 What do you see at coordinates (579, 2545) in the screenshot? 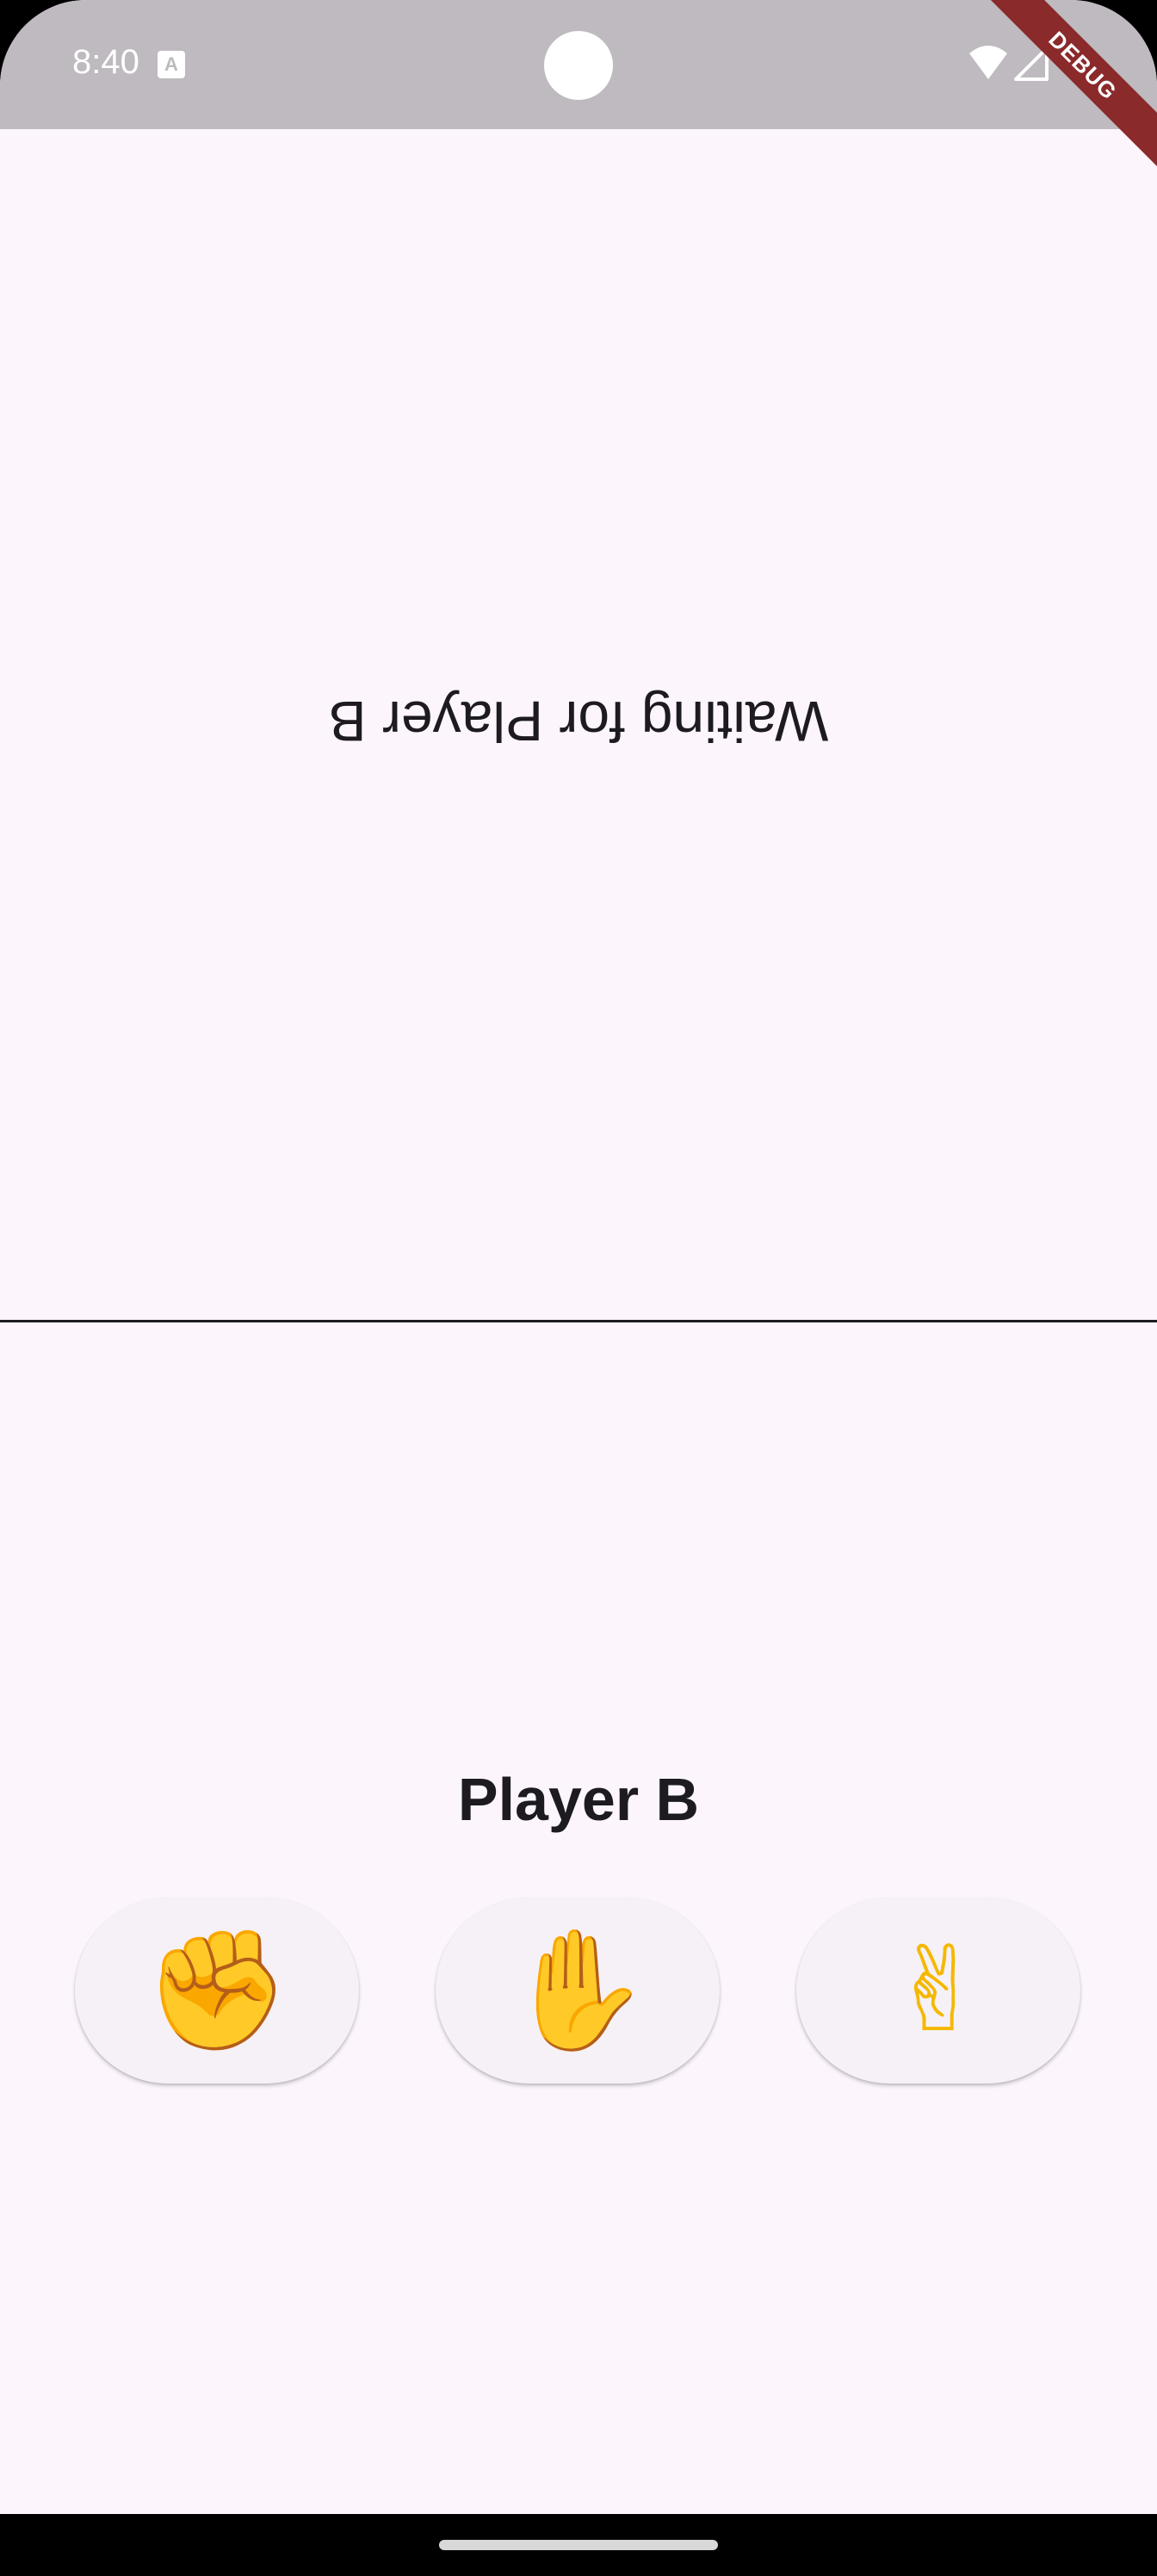
I see `home-indicator` at bounding box center [579, 2545].